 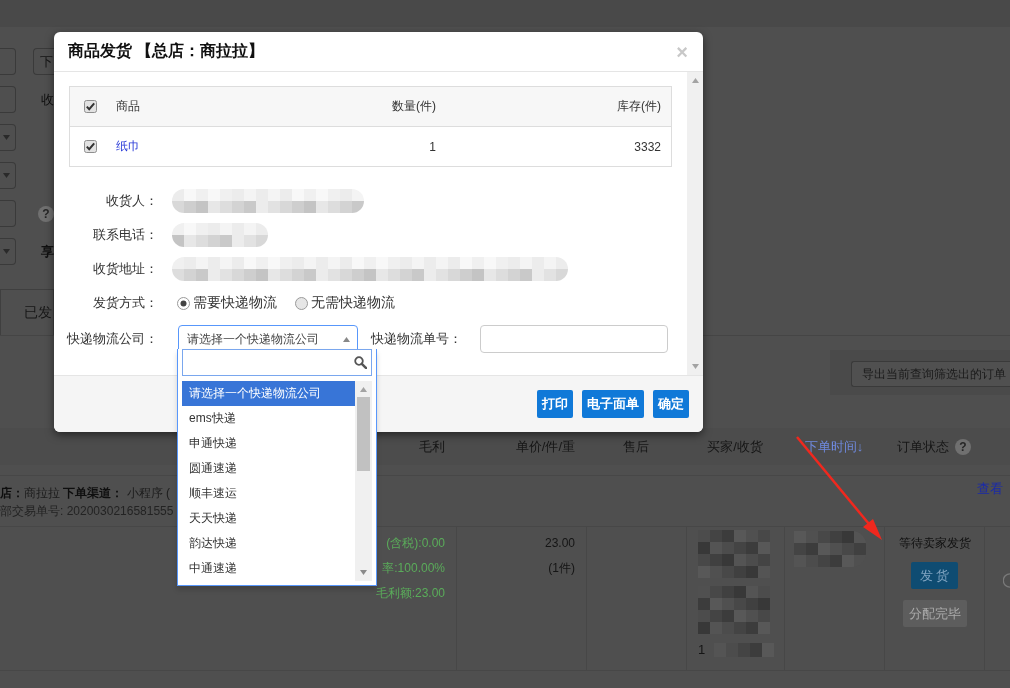 I want to click on sort-header: 下单时间↓, so click(x=834, y=446).